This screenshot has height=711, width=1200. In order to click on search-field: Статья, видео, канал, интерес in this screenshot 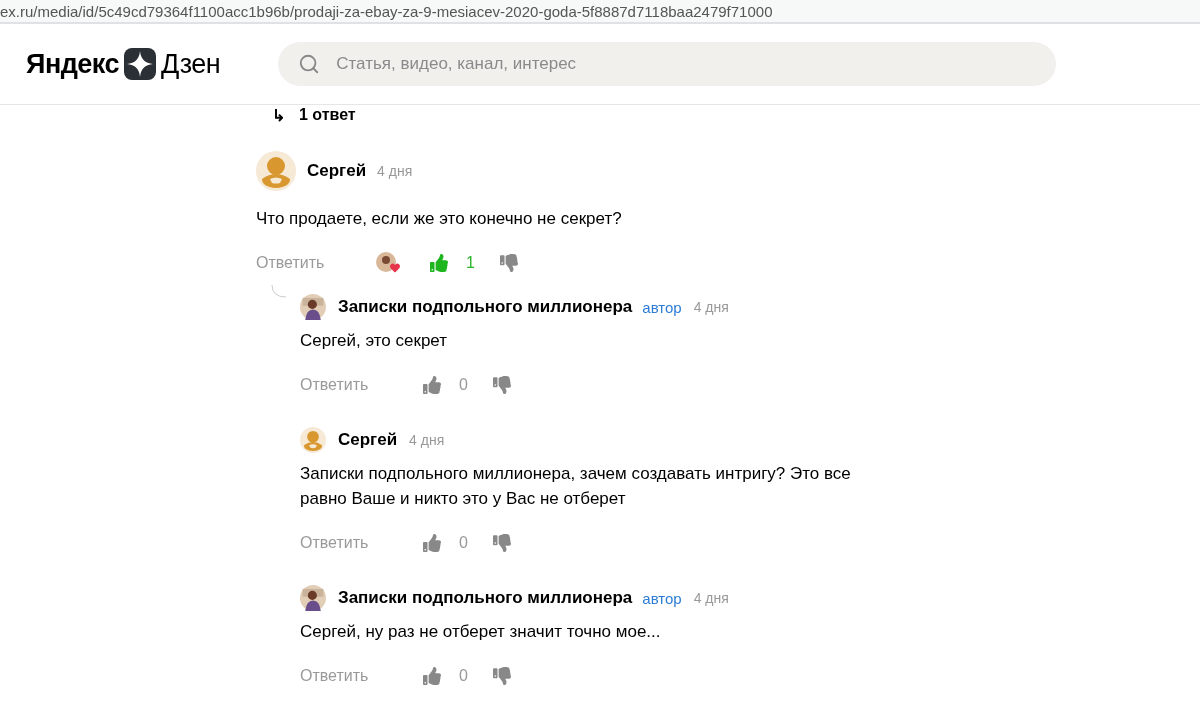, I will do `click(685, 64)`.